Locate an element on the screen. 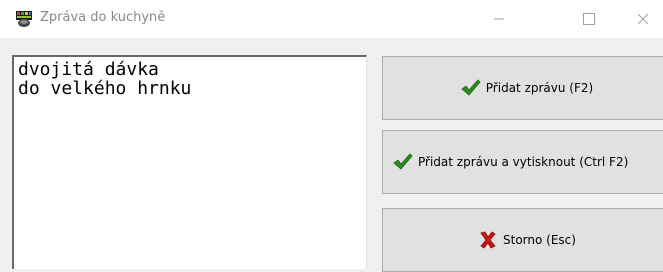  minimize-icon is located at coordinates (499, 19).